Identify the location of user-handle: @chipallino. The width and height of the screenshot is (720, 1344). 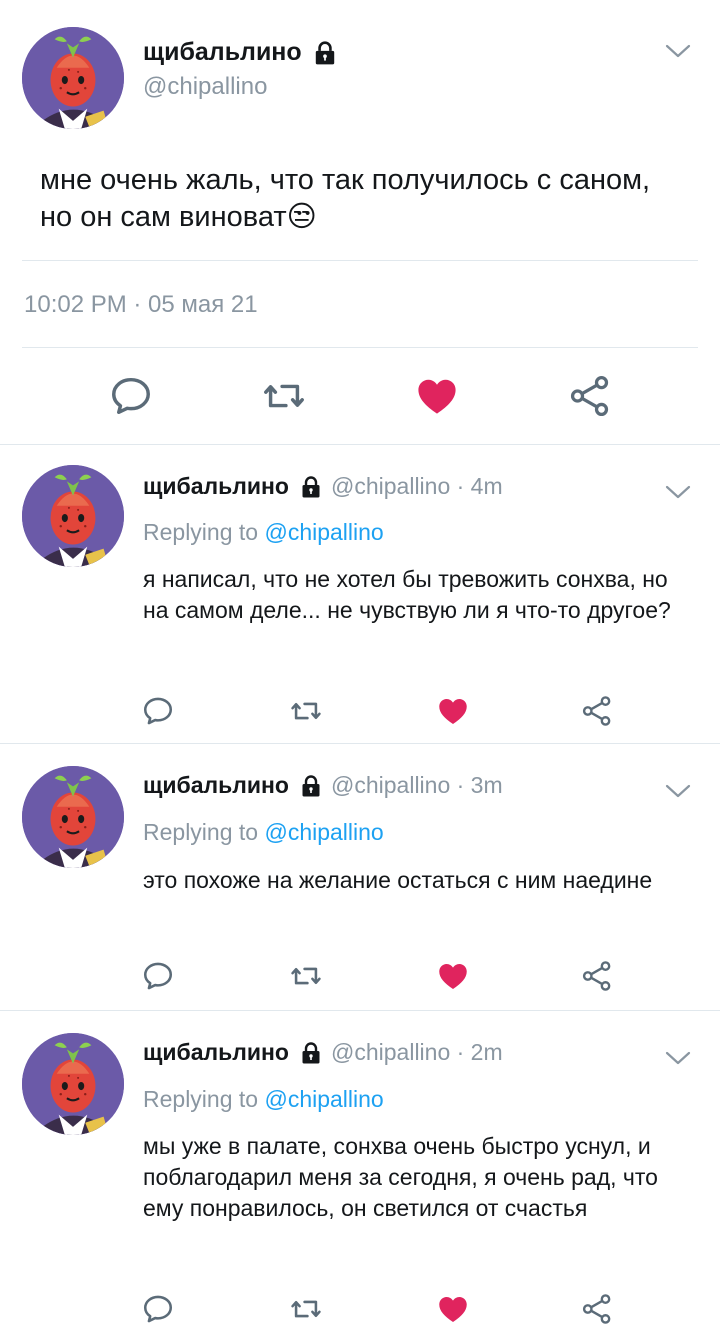
(205, 87).